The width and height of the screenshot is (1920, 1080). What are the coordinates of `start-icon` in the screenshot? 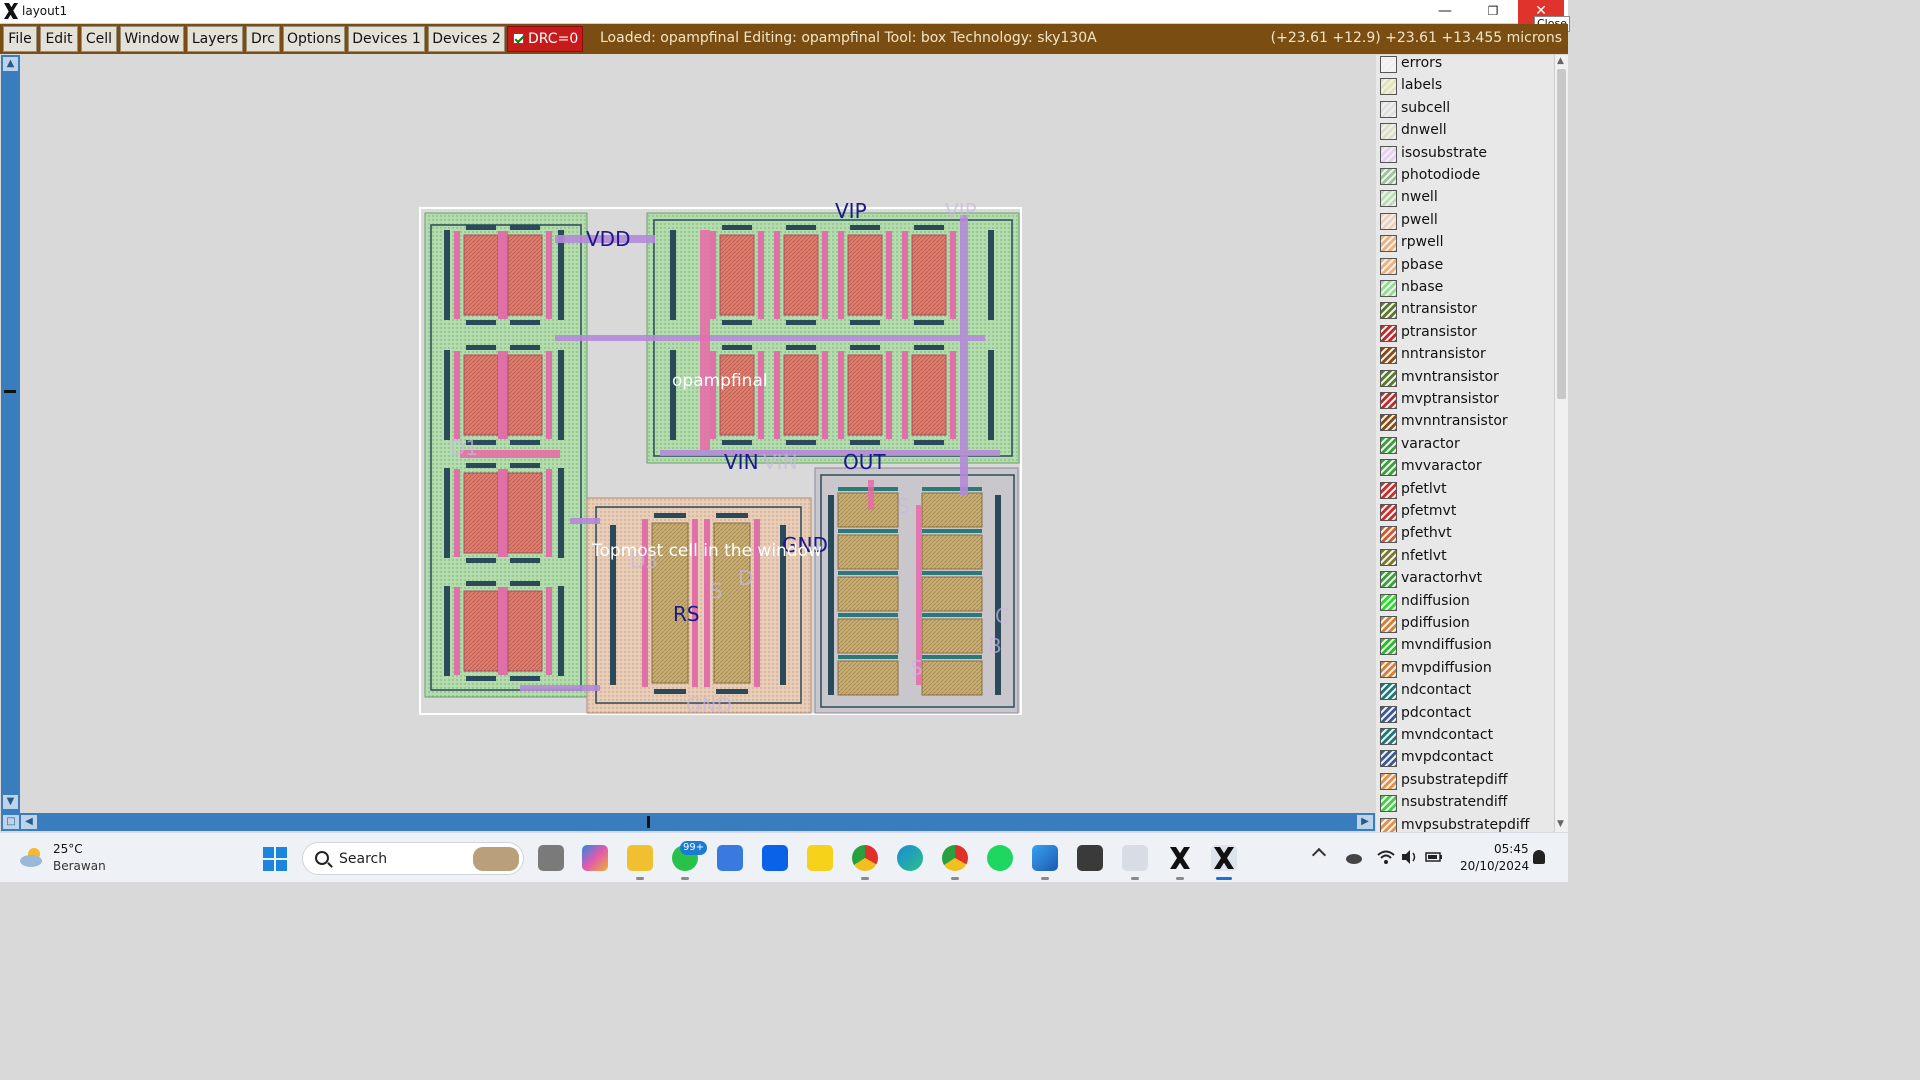 It's located at (275, 859).